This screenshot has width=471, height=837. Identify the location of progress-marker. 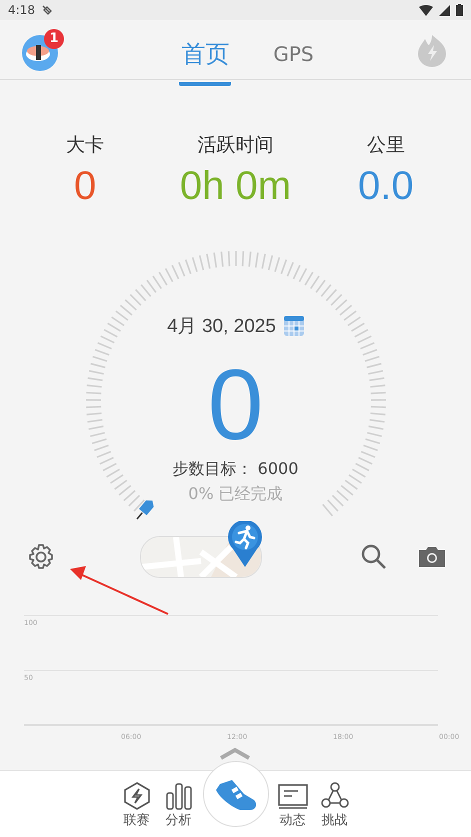
(145, 510).